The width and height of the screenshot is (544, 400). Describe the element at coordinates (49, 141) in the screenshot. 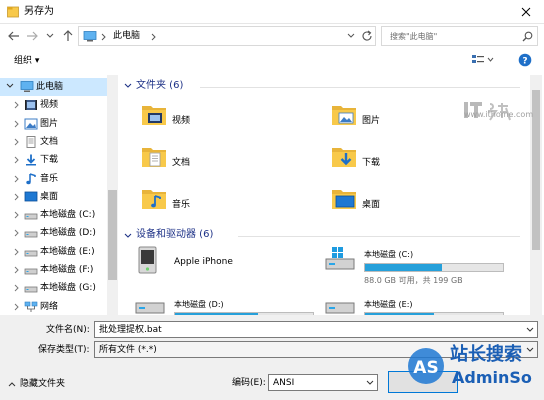

I see `sidebar-item-label: 文档` at that location.